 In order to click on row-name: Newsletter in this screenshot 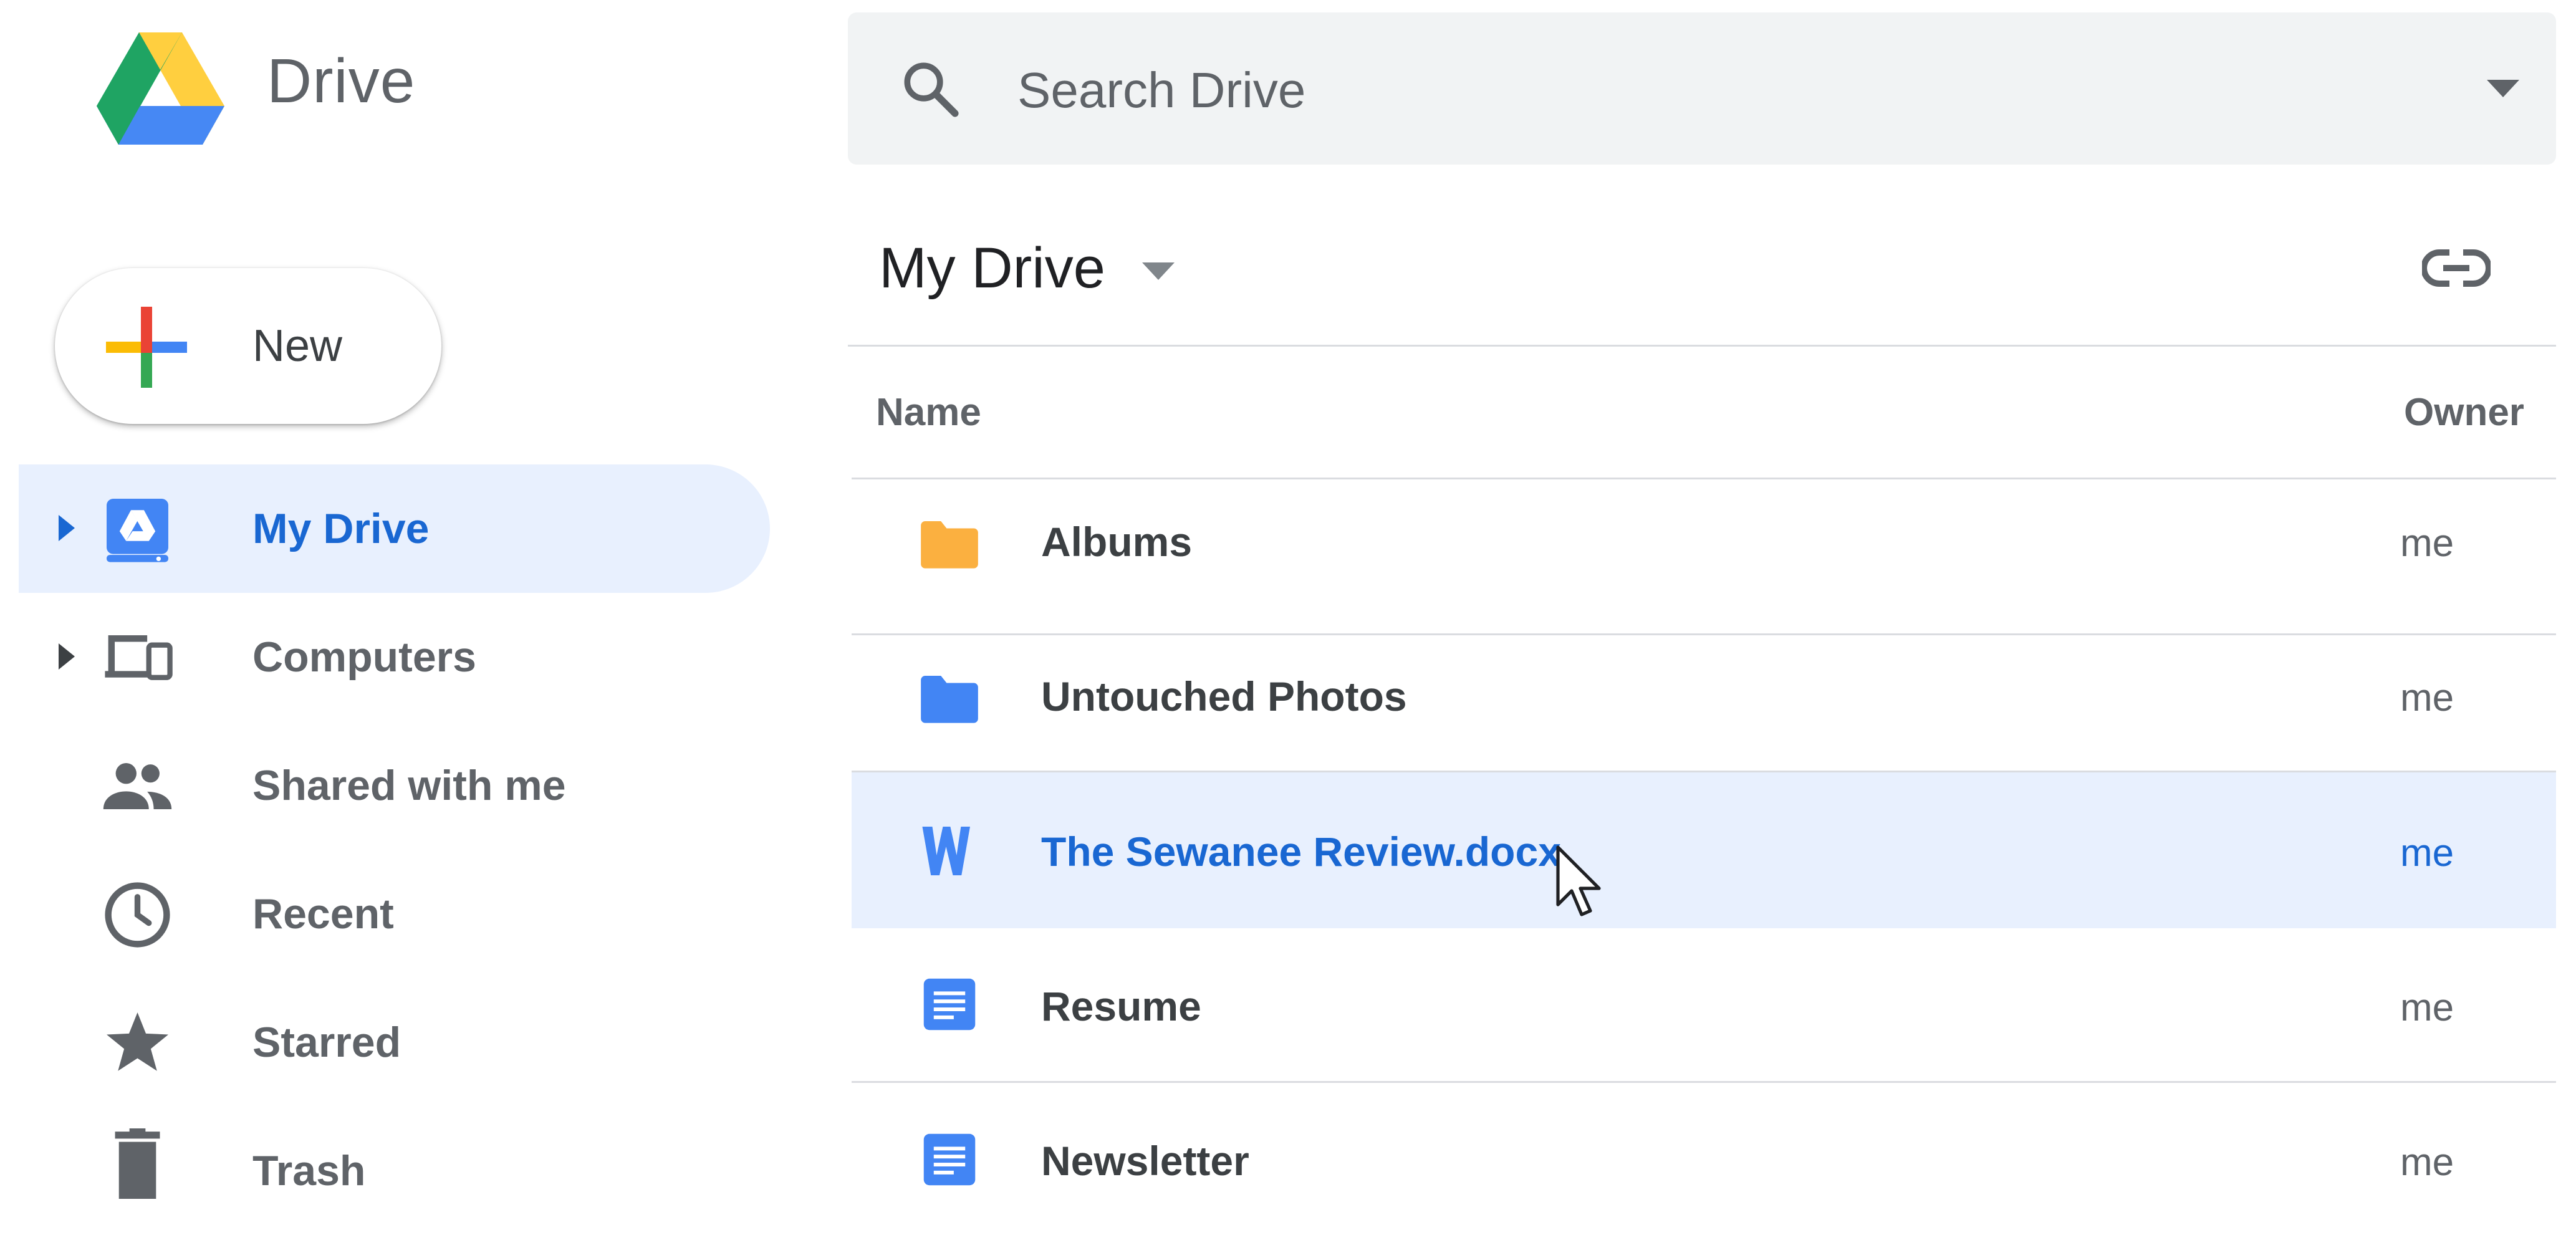, I will do `click(1145, 1161)`.